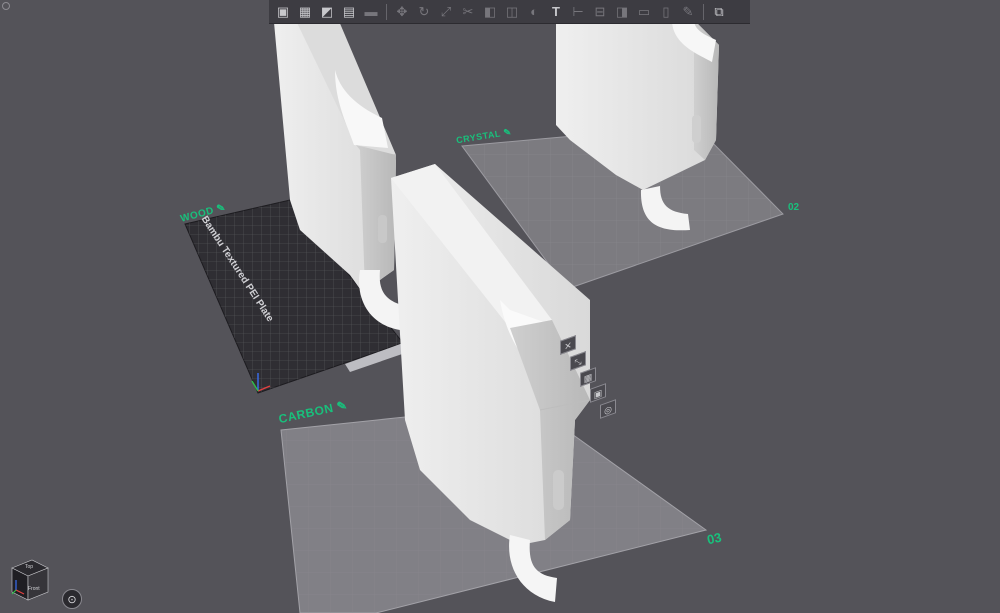 This screenshot has height=613, width=1000. I want to click on seam-paint-icon: ◫, so click(512, 12).